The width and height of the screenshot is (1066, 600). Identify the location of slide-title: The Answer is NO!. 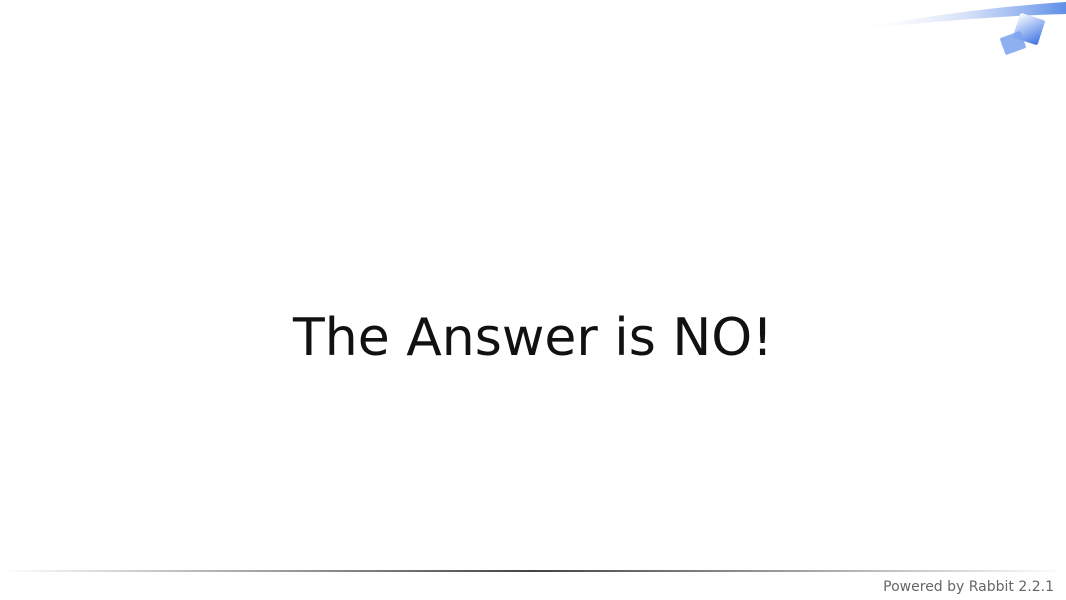
(533, 338).